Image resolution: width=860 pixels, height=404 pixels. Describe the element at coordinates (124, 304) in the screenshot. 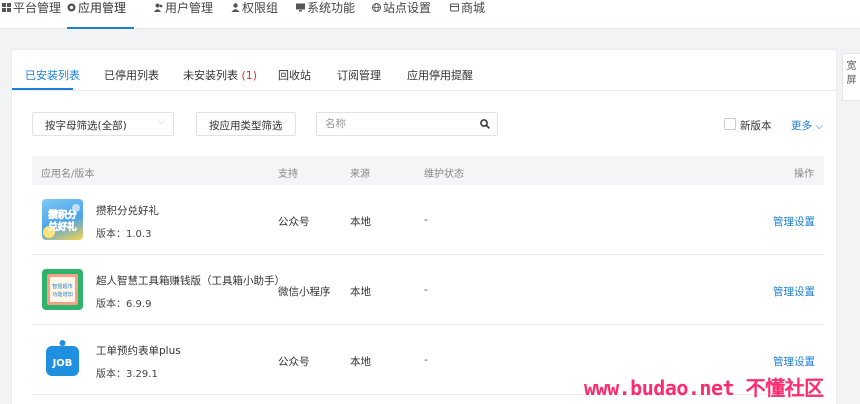

I see `app-version: 版本：6.9.9` at that location.